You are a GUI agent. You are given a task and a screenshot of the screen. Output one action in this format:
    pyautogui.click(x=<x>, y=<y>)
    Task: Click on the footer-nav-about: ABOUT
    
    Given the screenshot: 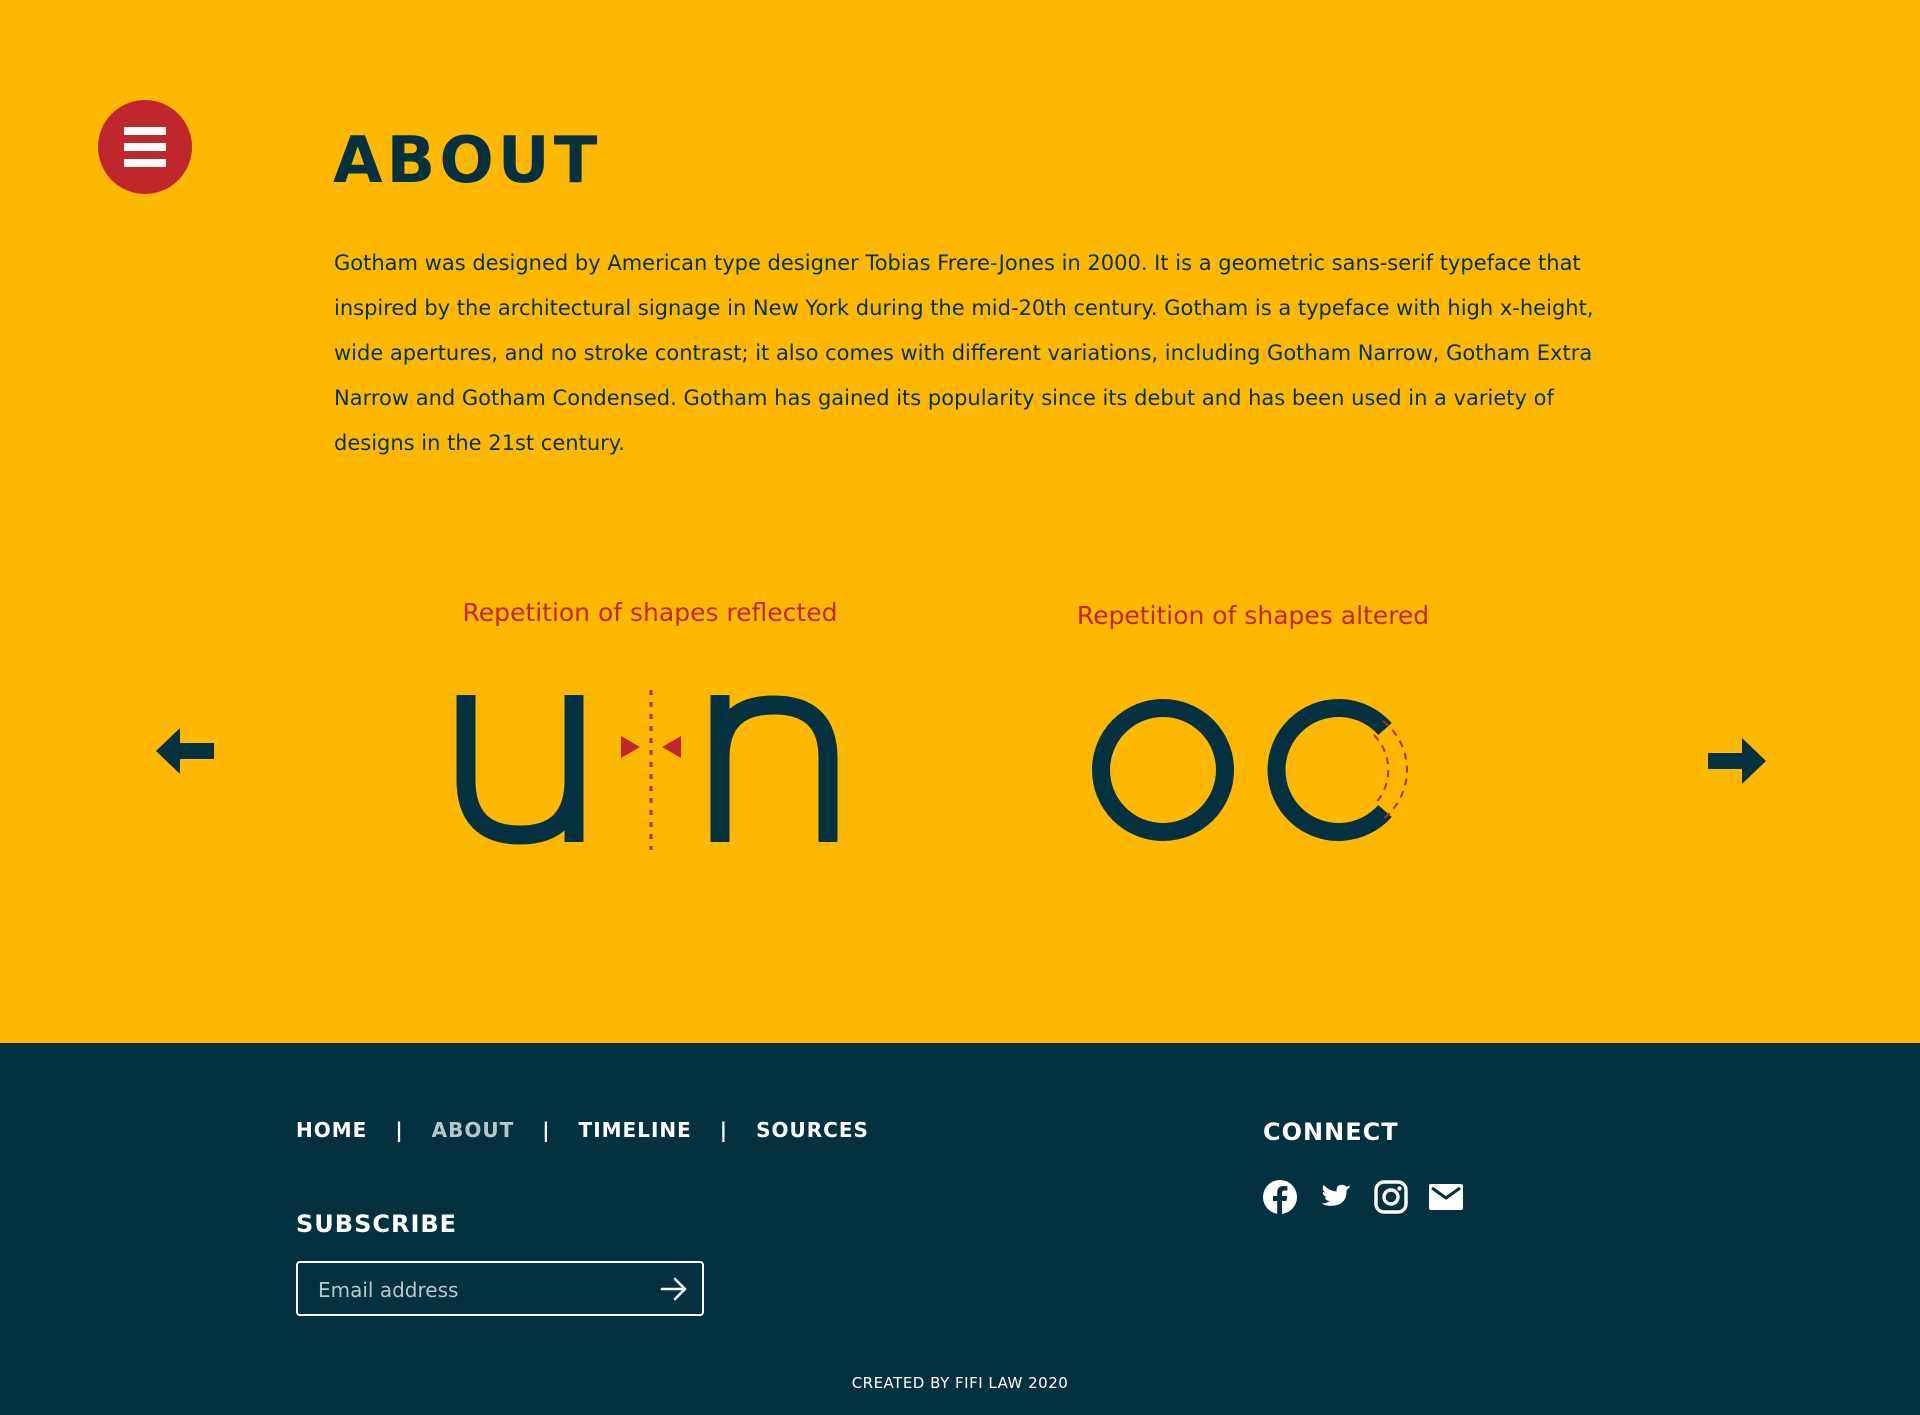 What is the action you would take?
    pyautogui.click(x=473, y=1130)
    